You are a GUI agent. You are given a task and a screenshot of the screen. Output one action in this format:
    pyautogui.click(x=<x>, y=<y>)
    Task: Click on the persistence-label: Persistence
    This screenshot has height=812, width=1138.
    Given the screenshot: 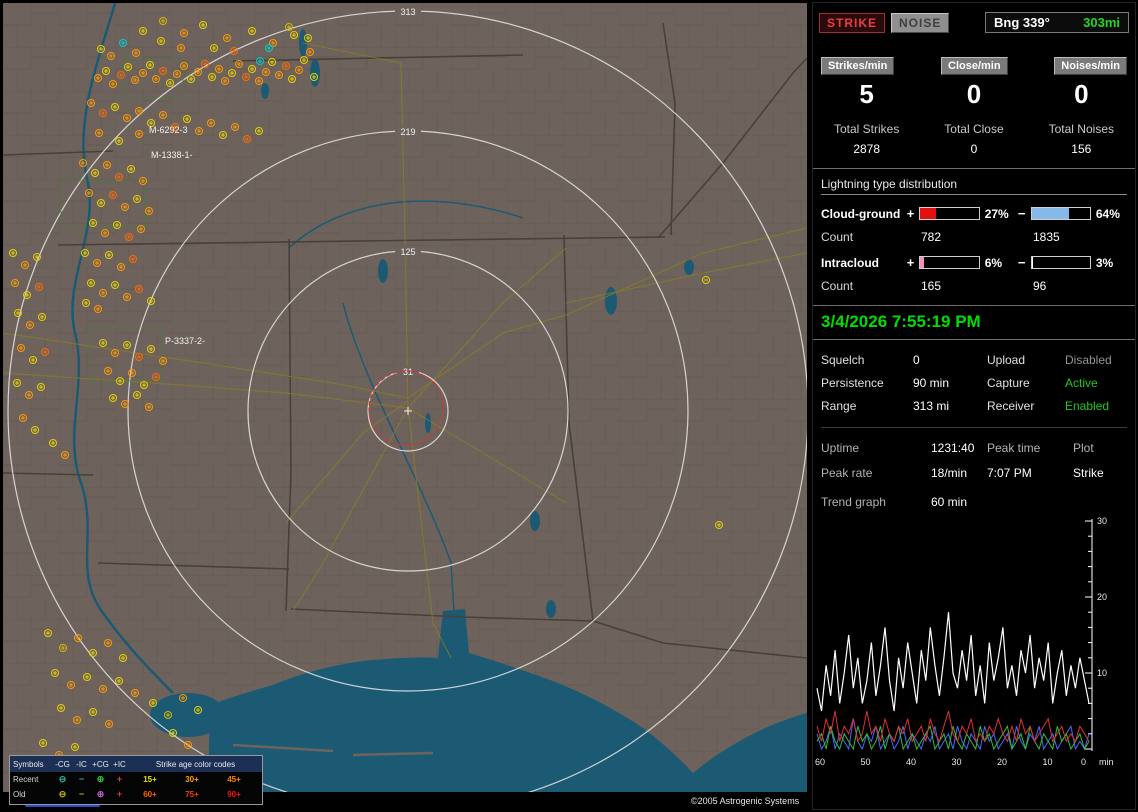 What is the action you would take?
    pyautogui.click(x=852, y=383)
    